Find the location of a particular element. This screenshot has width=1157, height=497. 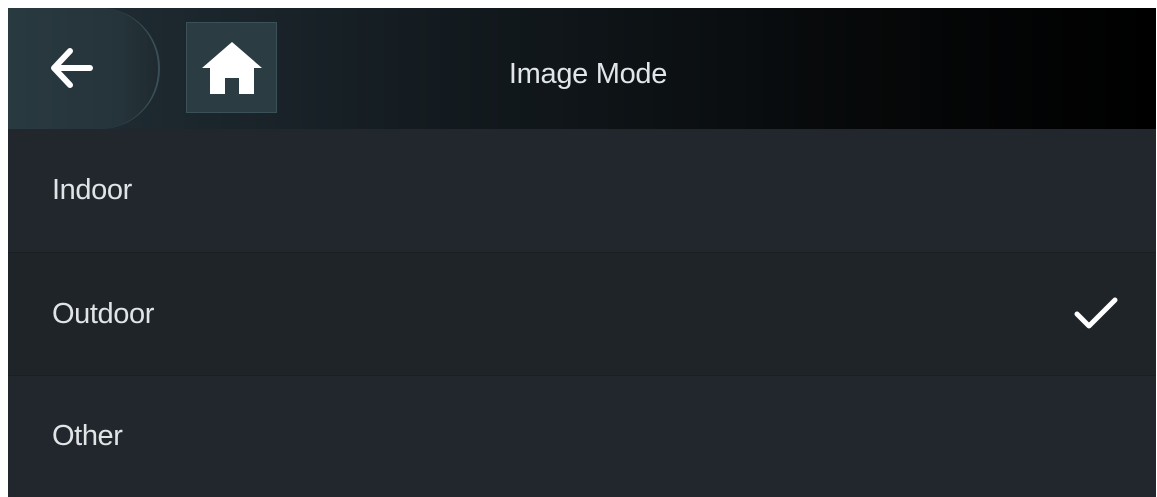

home-icon is located at coordinates (232, 68).